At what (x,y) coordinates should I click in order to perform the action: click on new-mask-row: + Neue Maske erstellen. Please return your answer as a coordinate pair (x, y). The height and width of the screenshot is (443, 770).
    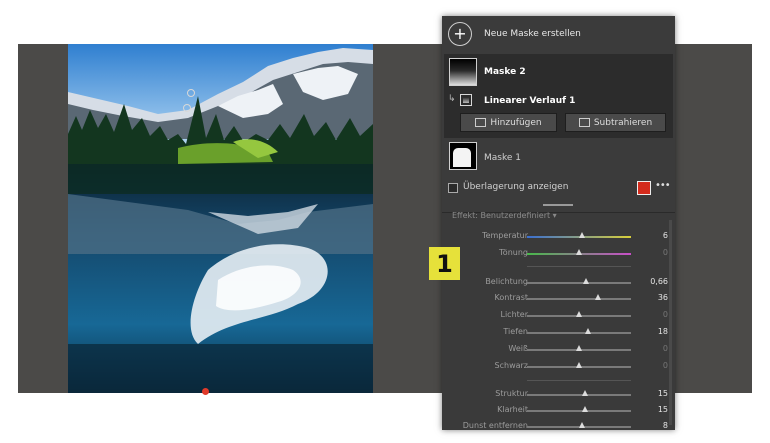
    Looking at the image, I should click on (514, 34).